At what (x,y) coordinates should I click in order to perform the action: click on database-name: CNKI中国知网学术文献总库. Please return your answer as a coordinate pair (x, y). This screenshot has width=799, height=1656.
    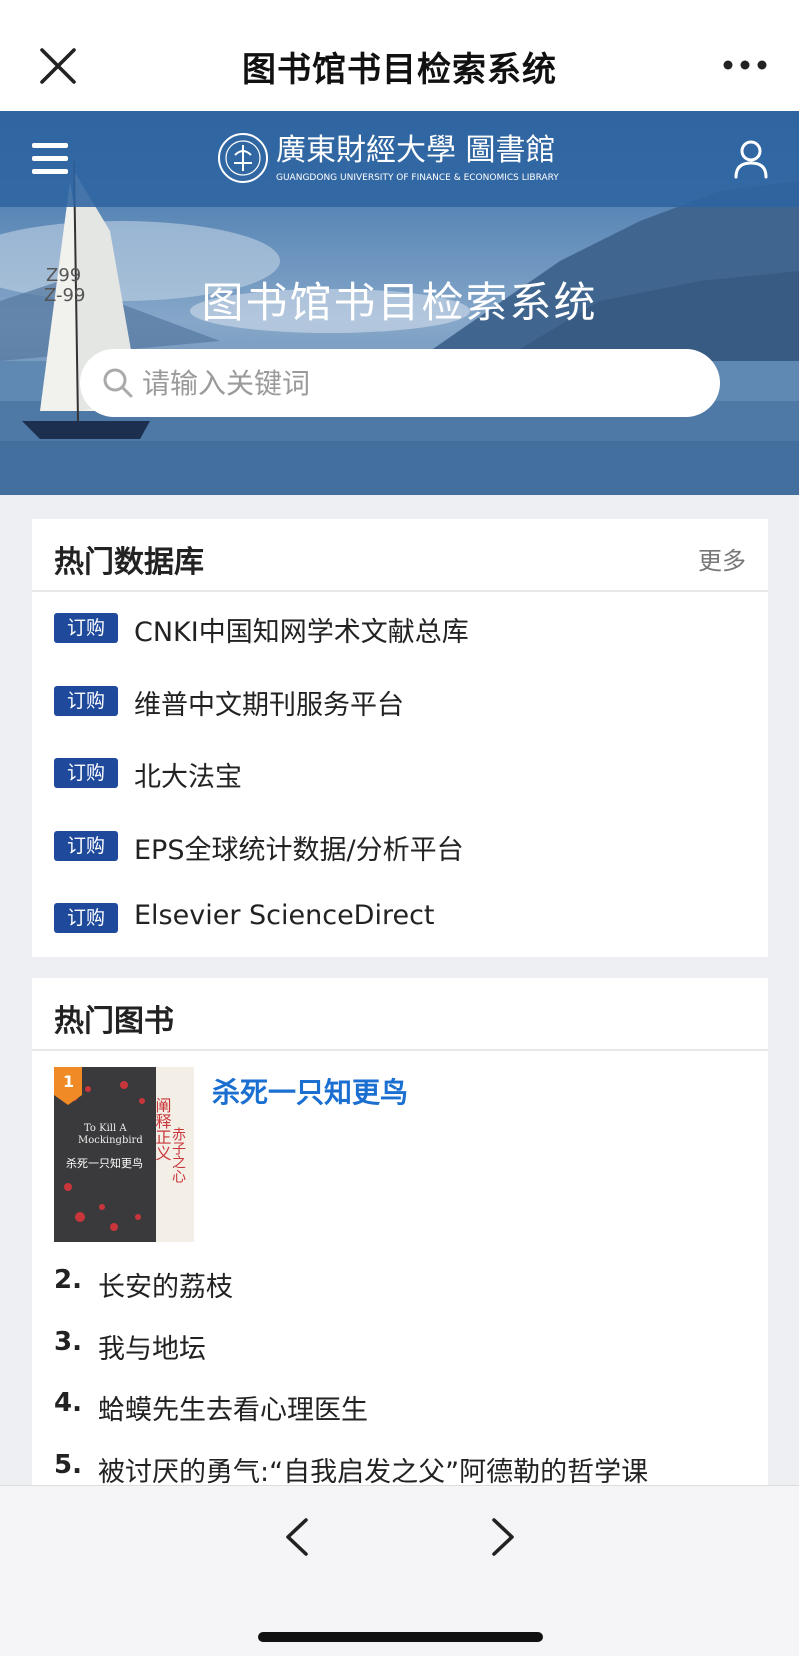
    Looking at the image, I should click on (301, 629).